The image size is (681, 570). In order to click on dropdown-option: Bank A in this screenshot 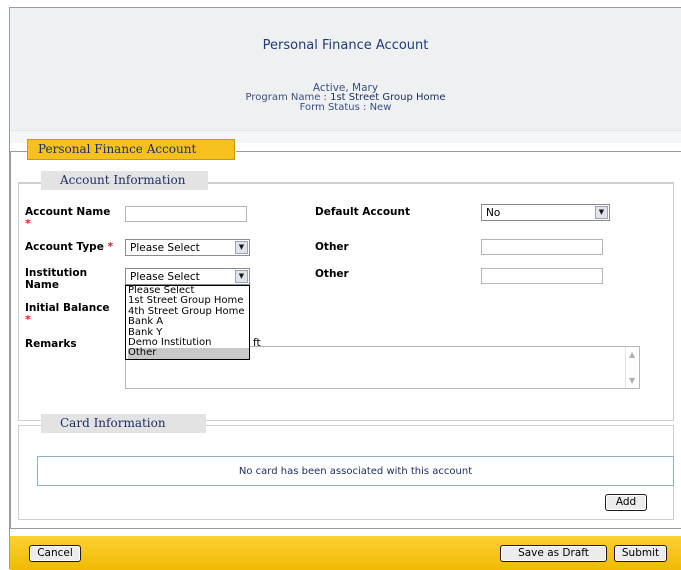, I will do `click(188, 321)`.